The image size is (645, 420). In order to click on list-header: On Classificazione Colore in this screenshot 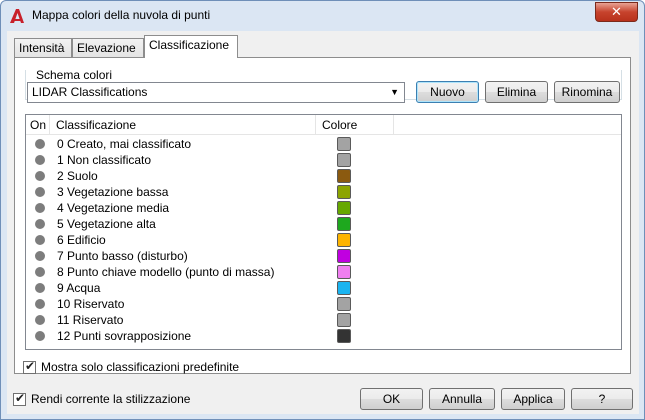, I will do `click(323, 125)`.